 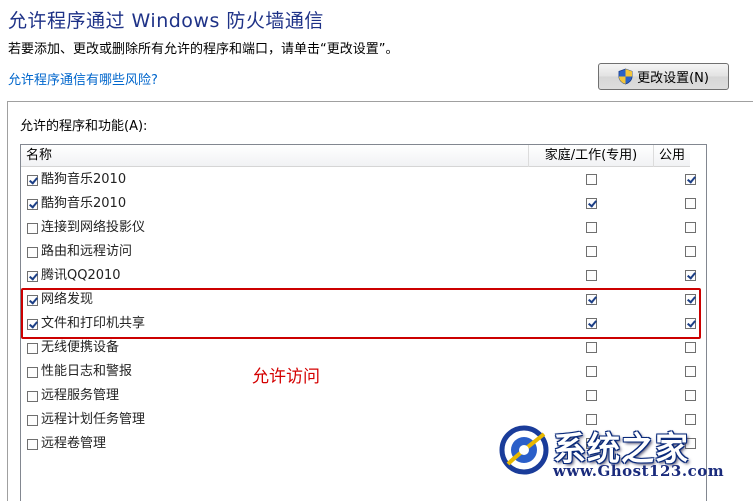 I want to click on program-name: 远程计划任务管理, so click(x=93, y=419).